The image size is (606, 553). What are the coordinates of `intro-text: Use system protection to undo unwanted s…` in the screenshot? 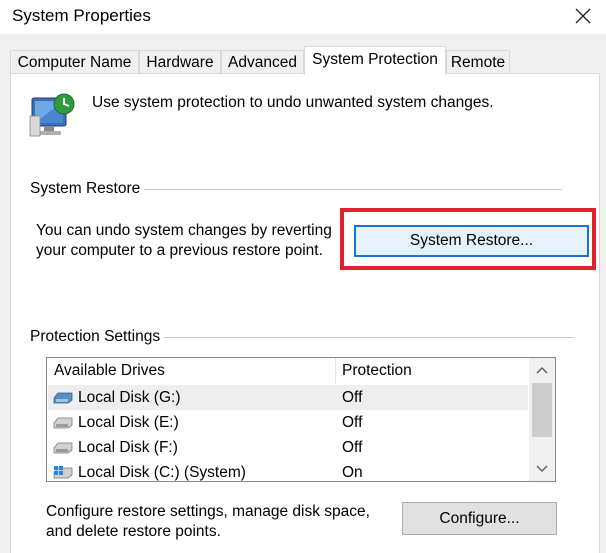 It's located at (293, 102).